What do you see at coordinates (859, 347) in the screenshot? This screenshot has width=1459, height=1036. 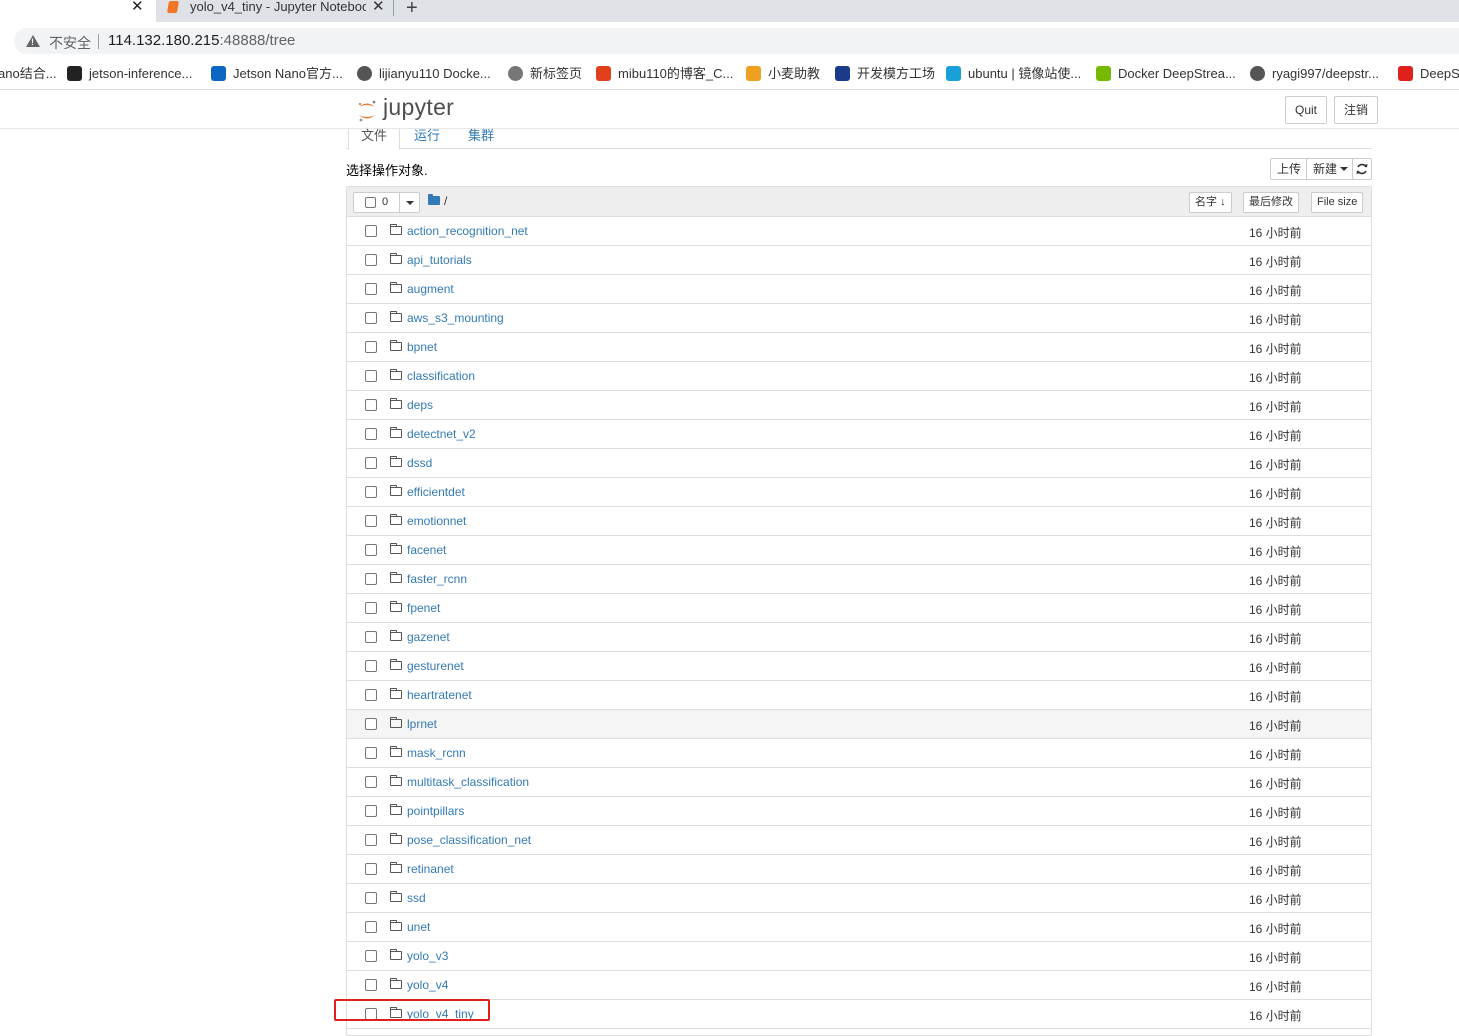 I see `list-item: bpnet 16 小时前` at bounding box center [859, 347].